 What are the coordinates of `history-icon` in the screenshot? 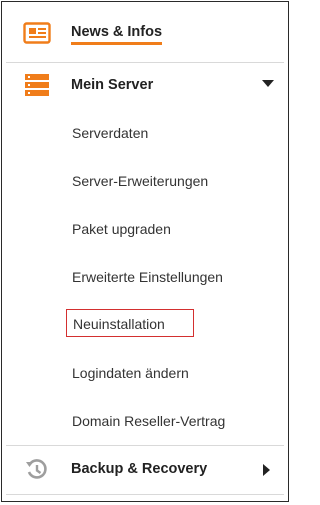 It's located at (37, 470).